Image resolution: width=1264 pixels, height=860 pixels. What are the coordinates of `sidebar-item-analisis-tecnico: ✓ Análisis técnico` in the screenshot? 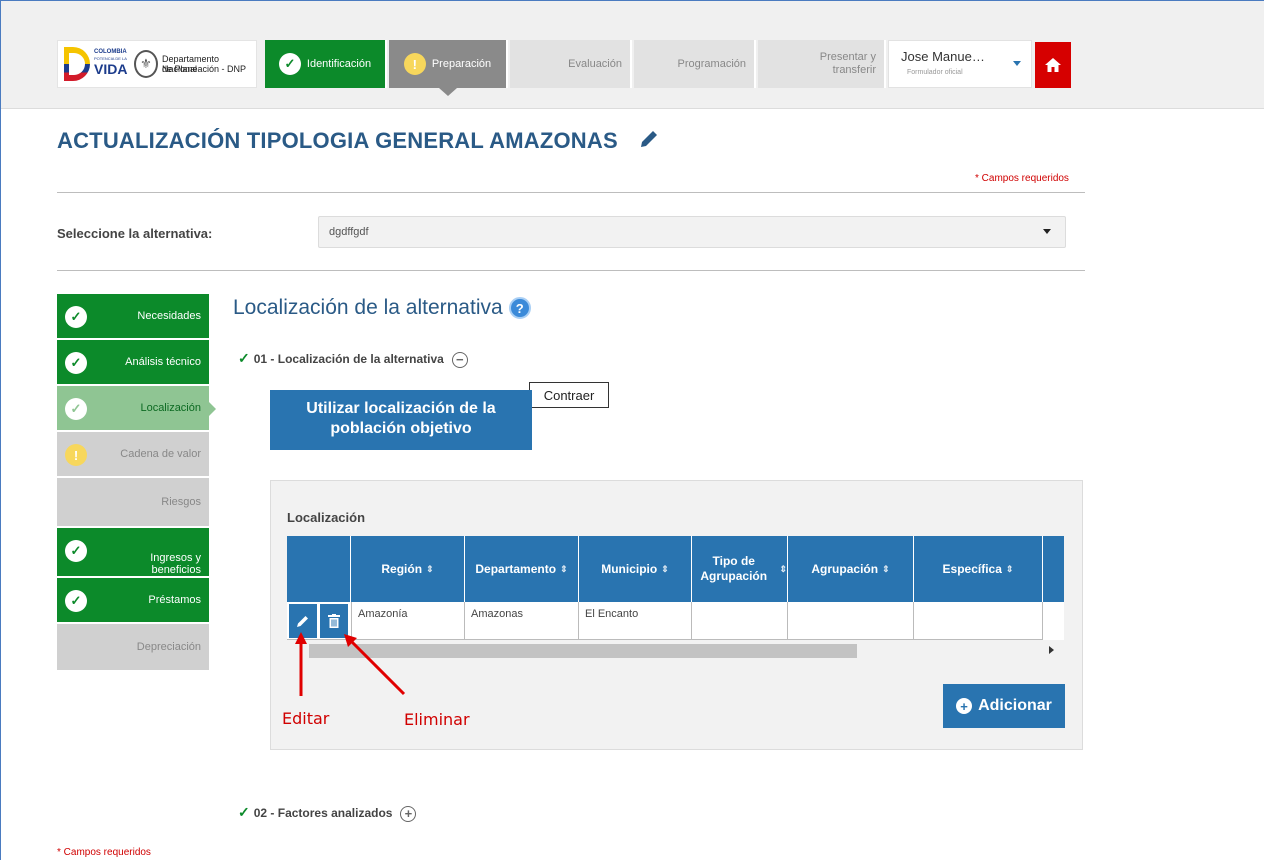 It's located at (133, 363).